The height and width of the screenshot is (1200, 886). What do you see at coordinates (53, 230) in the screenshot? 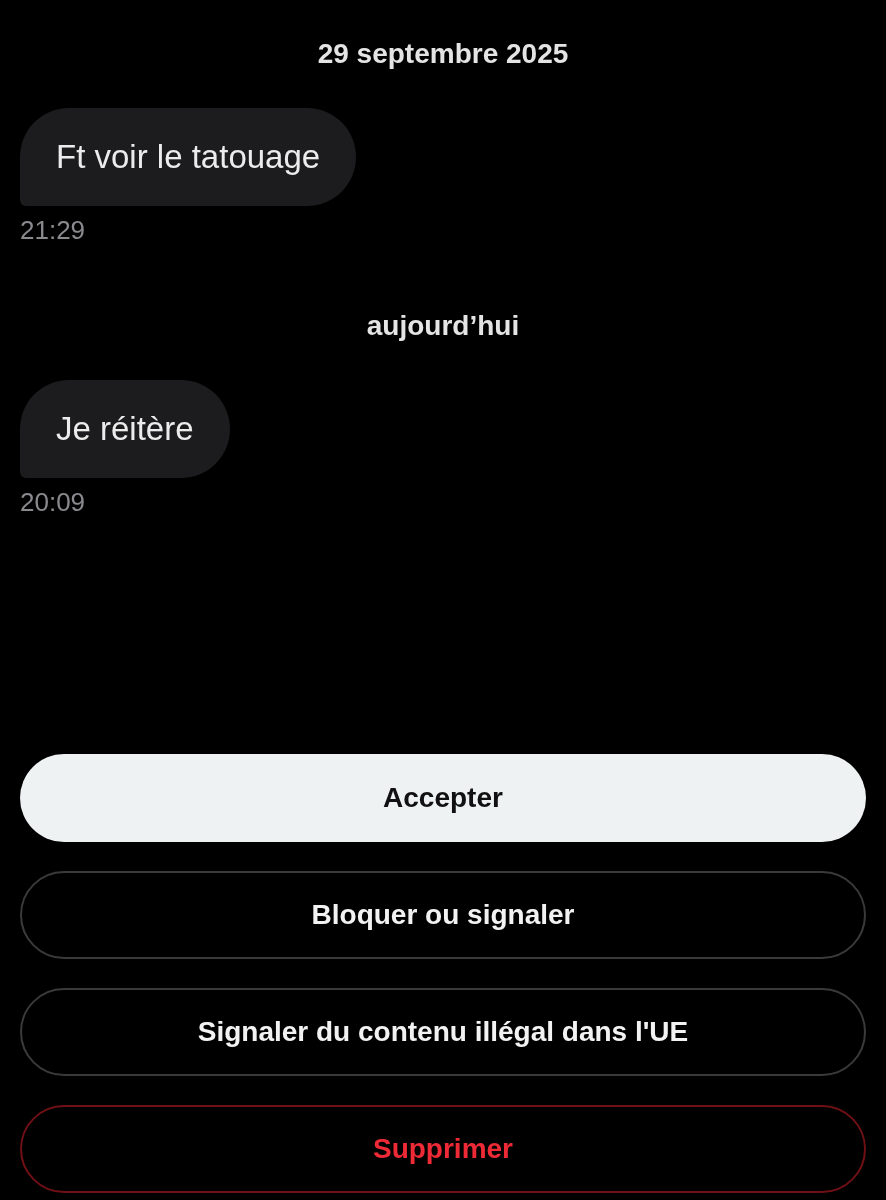
I see `message-time: 21:29` at bounding box center [53, 230].